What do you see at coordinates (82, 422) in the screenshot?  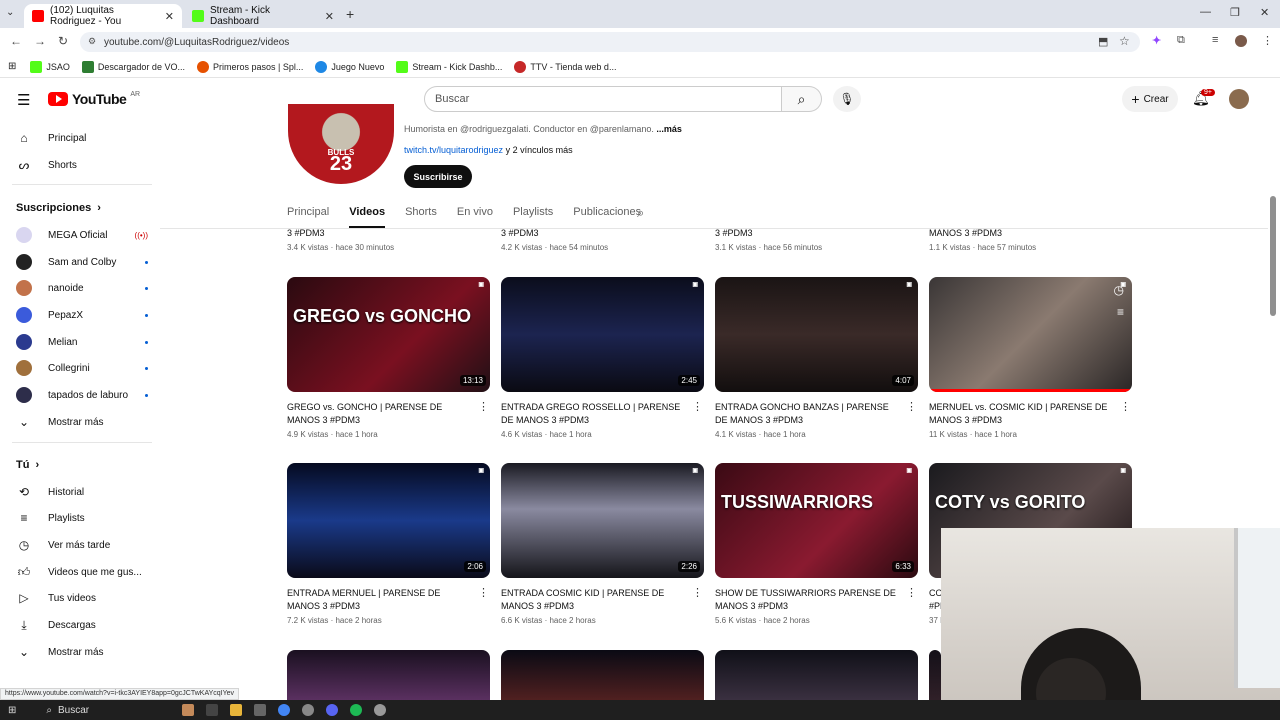 I see `show-more-subscriptions: ⌄ Mostrar más` at bounding box center [82, 422].